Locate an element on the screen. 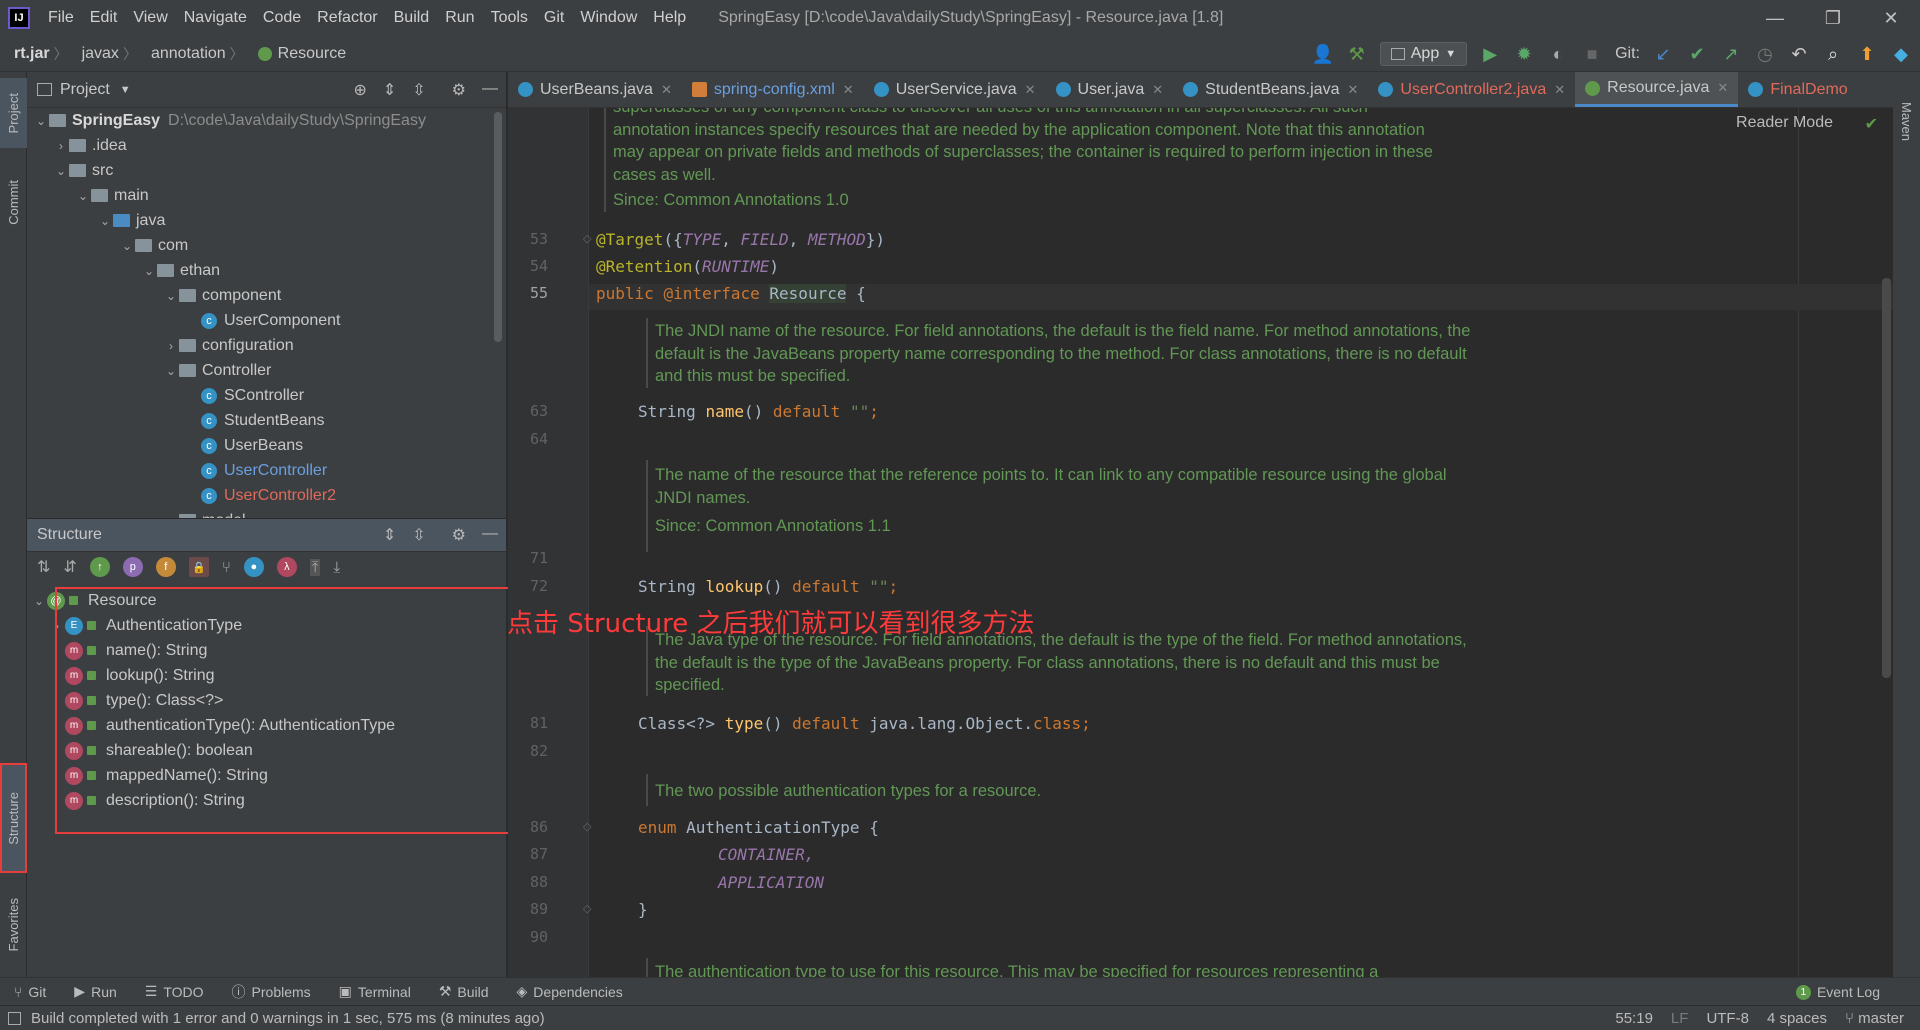  tree-item-src: ⌄ src is located at coordinates (266, 170).